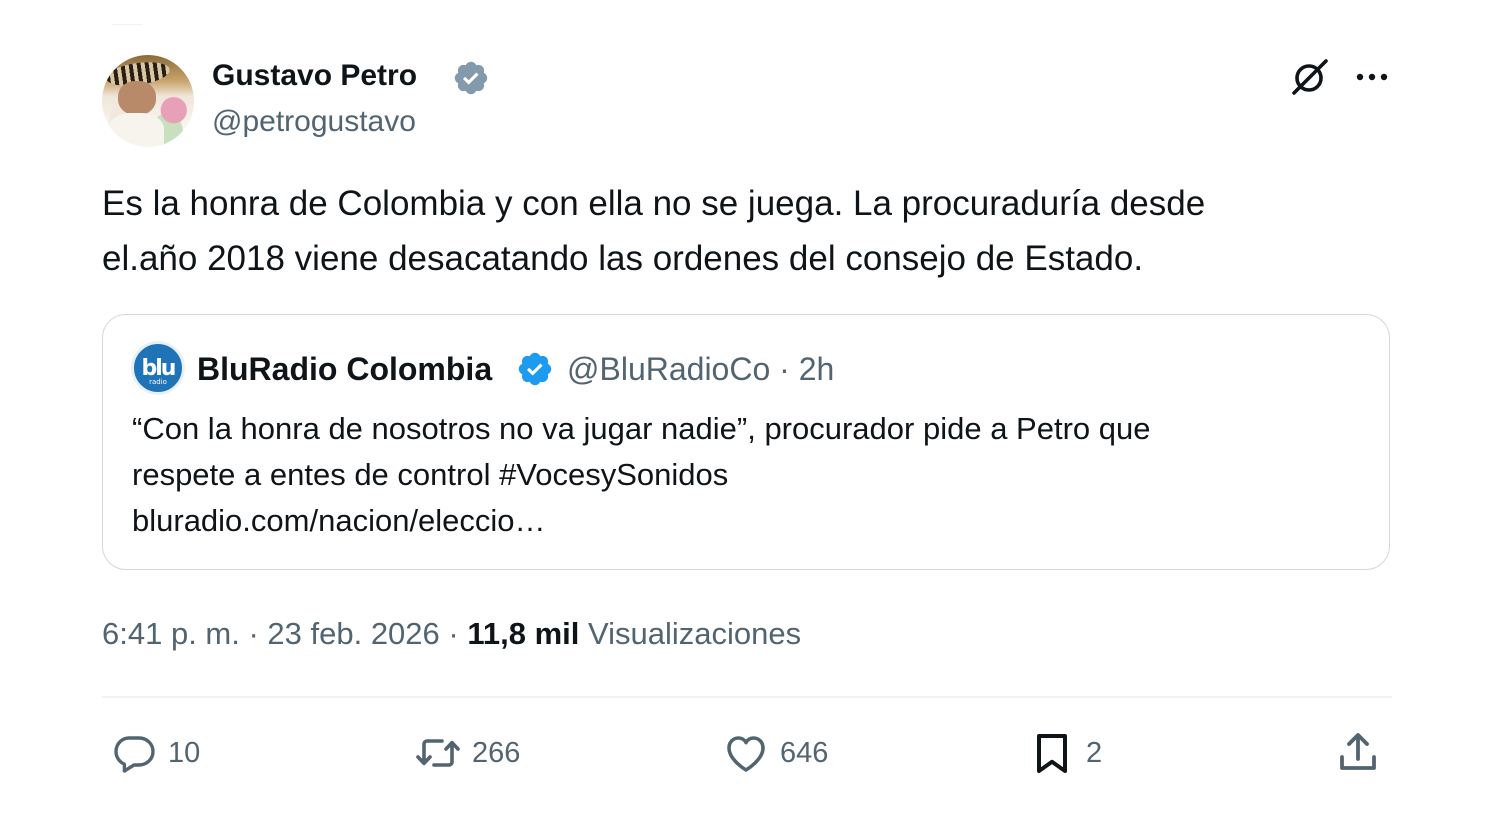  What do you see at coordinates (314, 122) in the screenshot?
I see `author-handle: @petrogustavo` at bounding box center [314, 122].